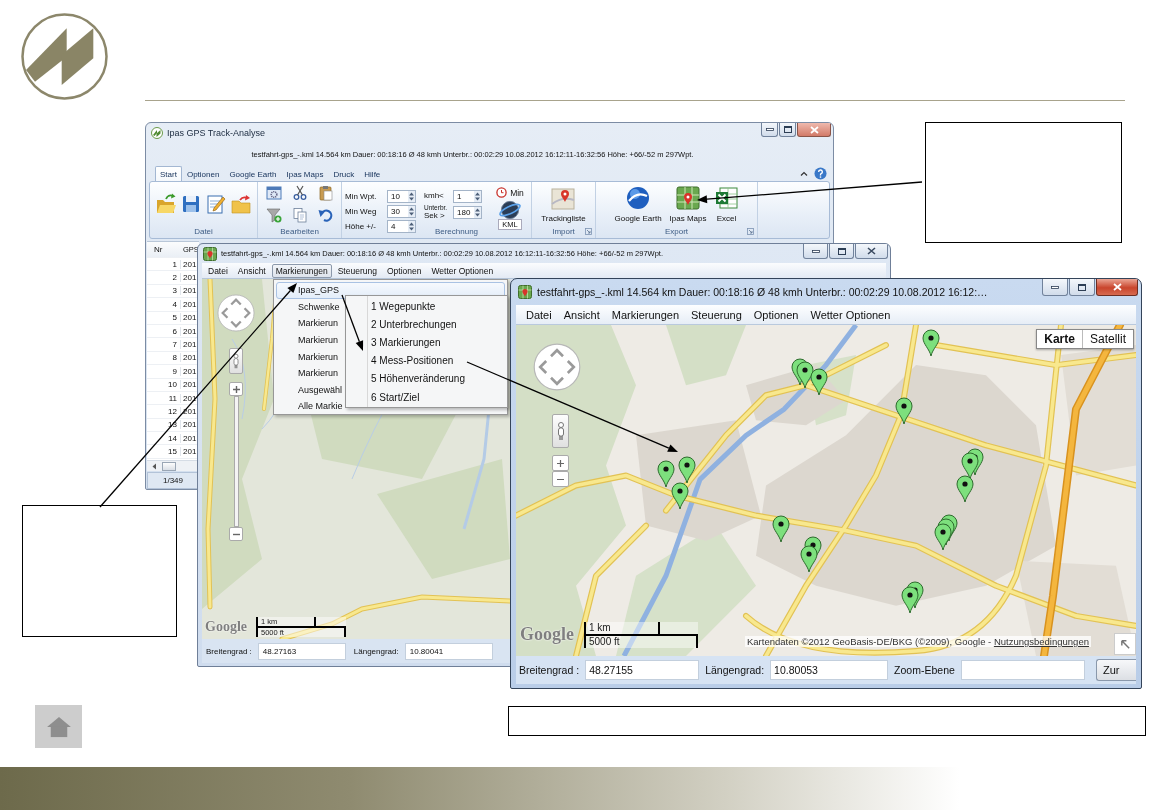 The height and width of the screenshot is (810, 1170). I want to click on street-view-button, so click(236, 361).